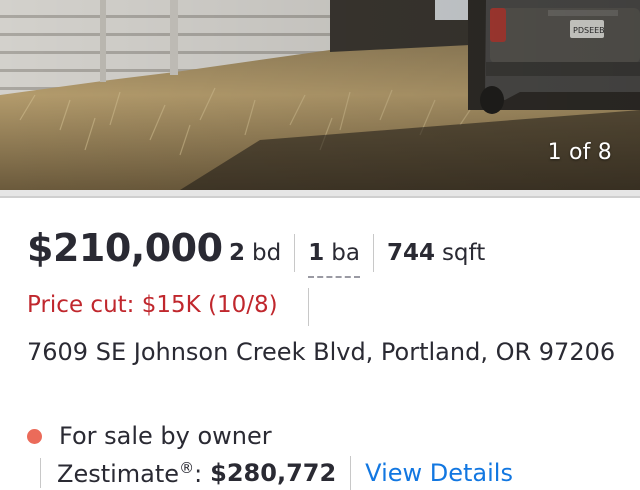  What do you see at coordinates (320, 197) in the screenshot?
I see `photo-divider` at bounding box center [320, 197].